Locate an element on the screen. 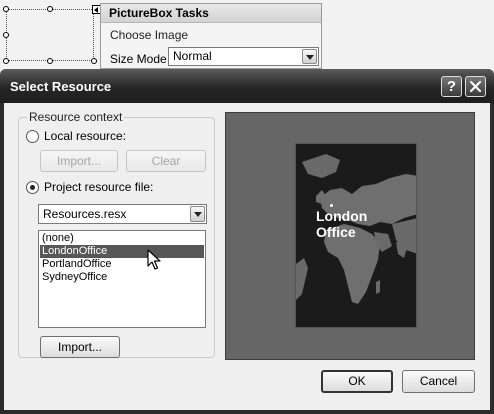 The image size is (494, 414). project-resource-radio: Project resource file: is located at coordinates (89, 187).